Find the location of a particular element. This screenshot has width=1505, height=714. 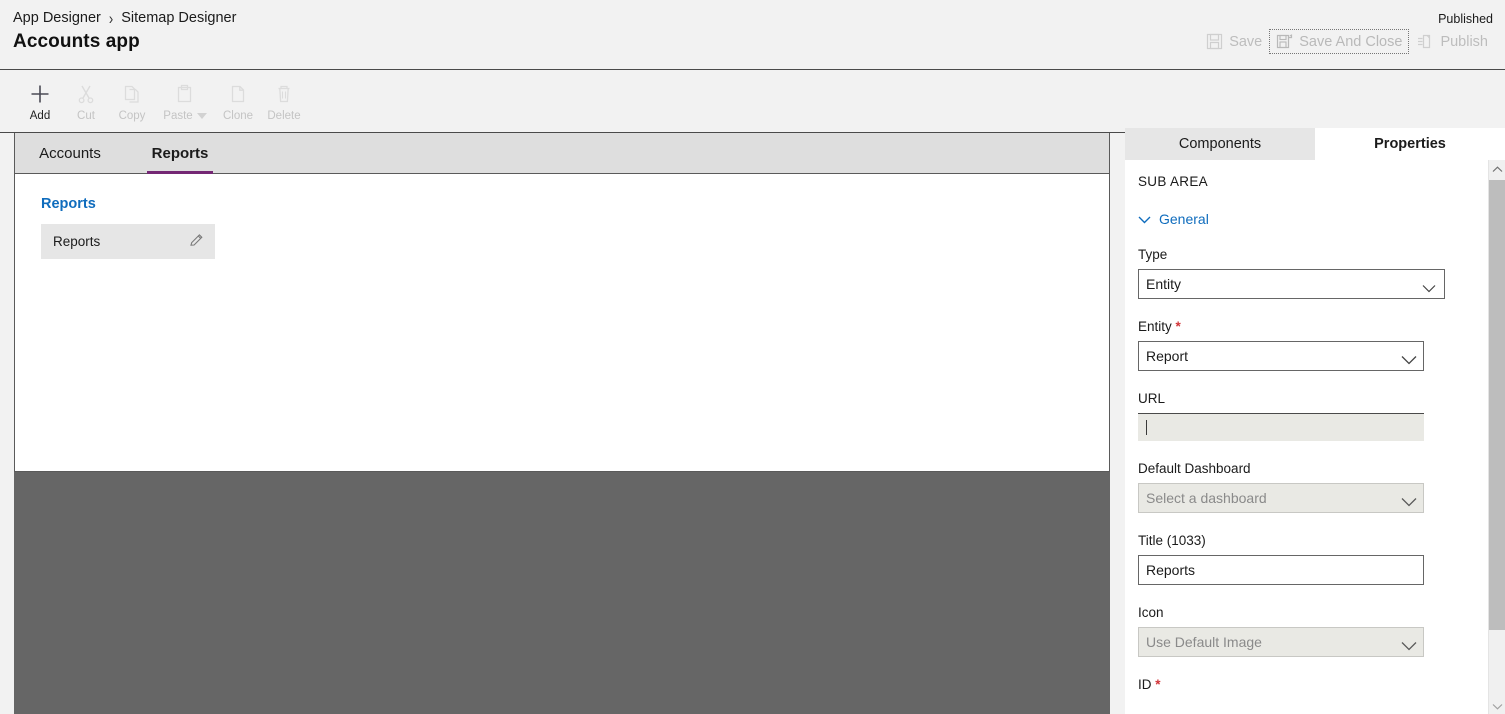

toolbar-add-button: Add is located at coordinates (40, 100).